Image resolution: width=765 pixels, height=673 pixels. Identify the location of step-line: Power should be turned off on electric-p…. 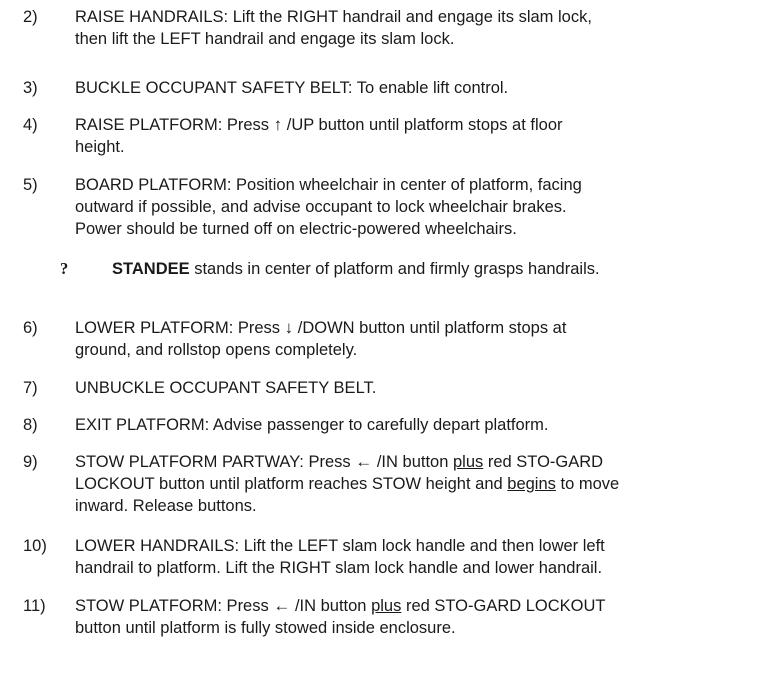
(296, 229).